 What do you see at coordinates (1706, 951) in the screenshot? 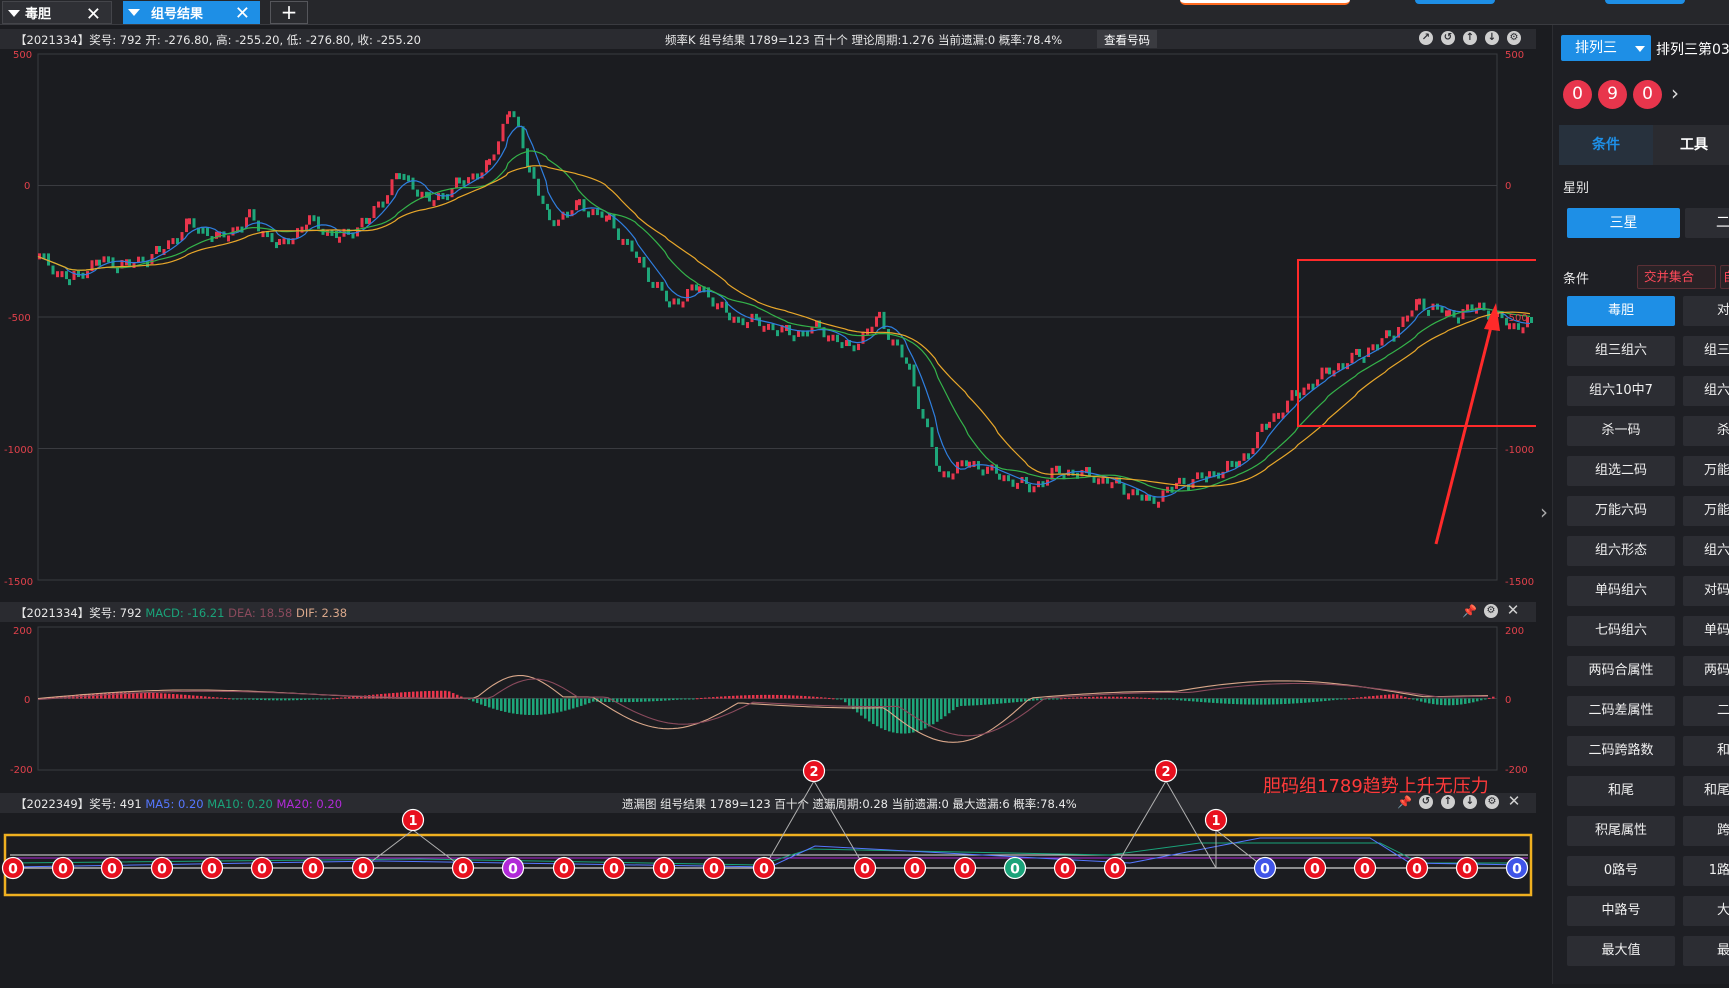
I see `condition-button: 最` at bounding box center [1706, 951].